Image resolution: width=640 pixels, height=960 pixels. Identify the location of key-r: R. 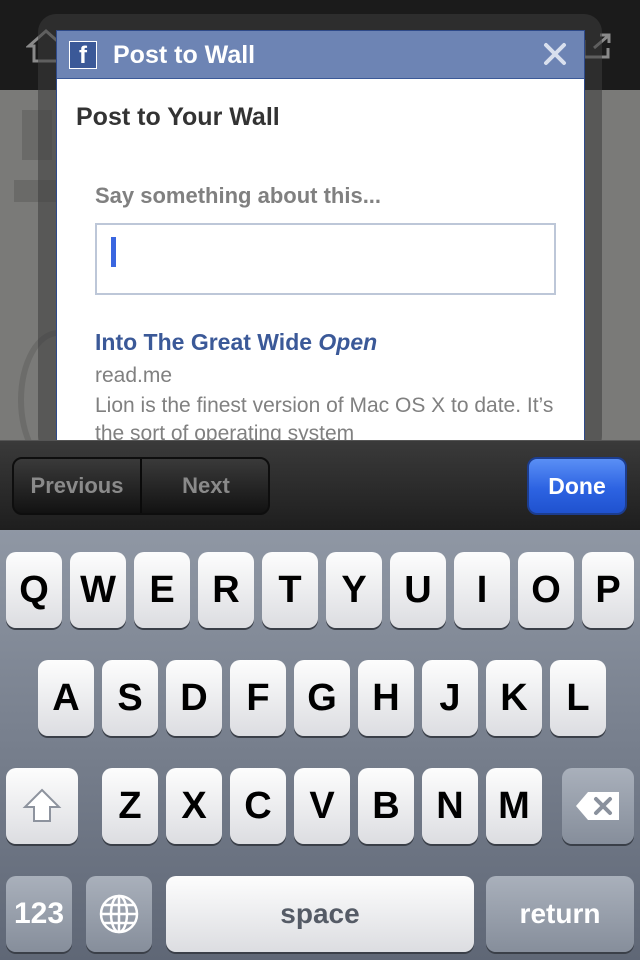
(226, 590).